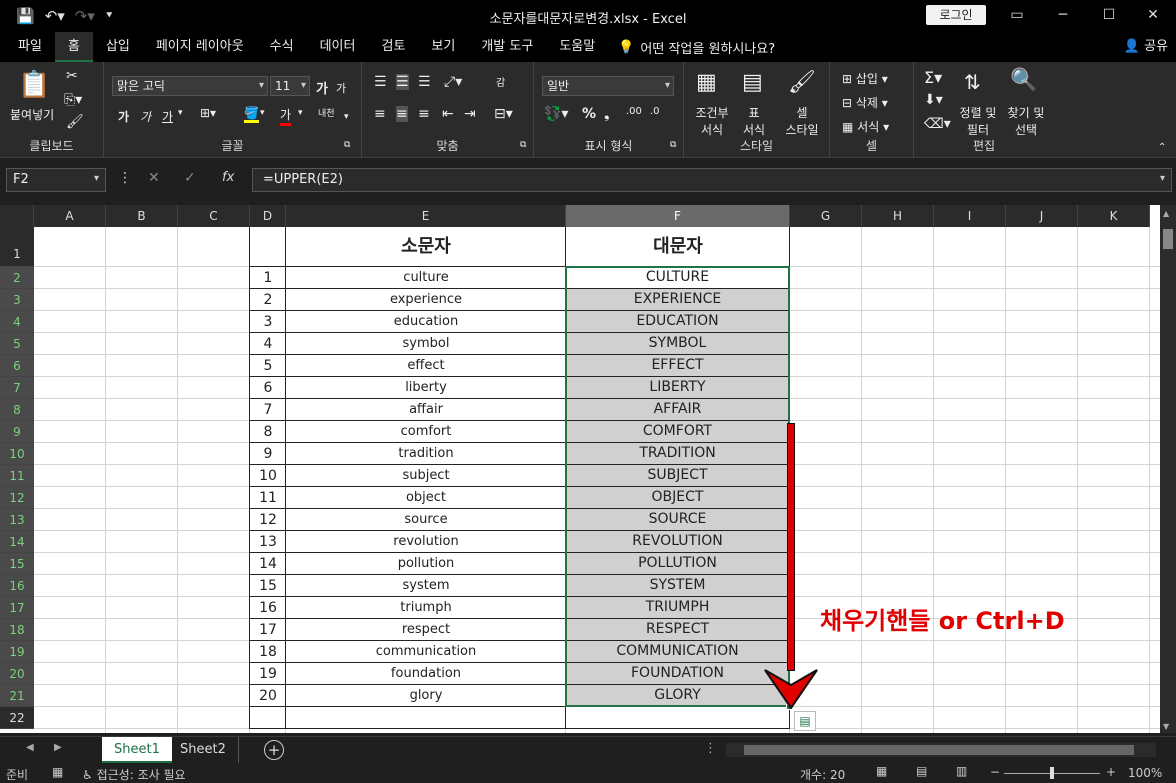 This screenshot has height=783, width=1176. I want to click on row-number-cell: 9, so click(268, 454).